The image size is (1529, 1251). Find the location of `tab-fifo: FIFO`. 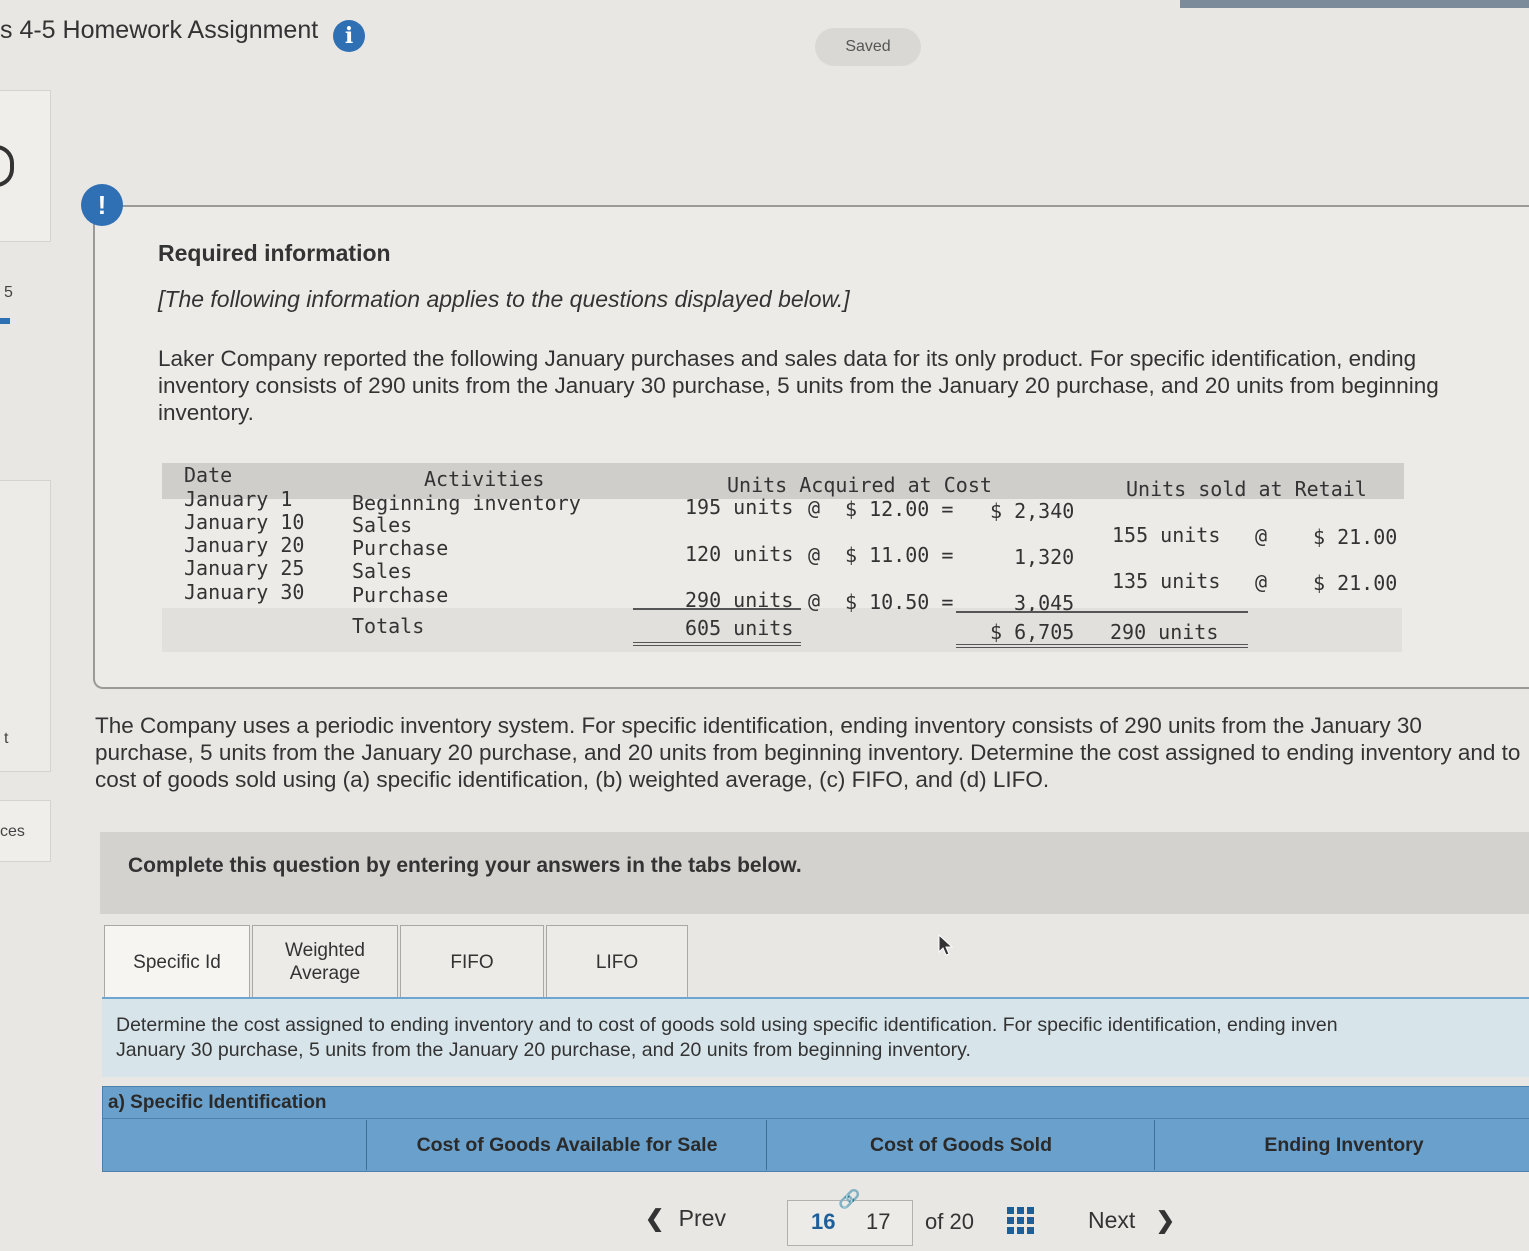

tab-fifo: FIFO is located at coordinates (472, 961).